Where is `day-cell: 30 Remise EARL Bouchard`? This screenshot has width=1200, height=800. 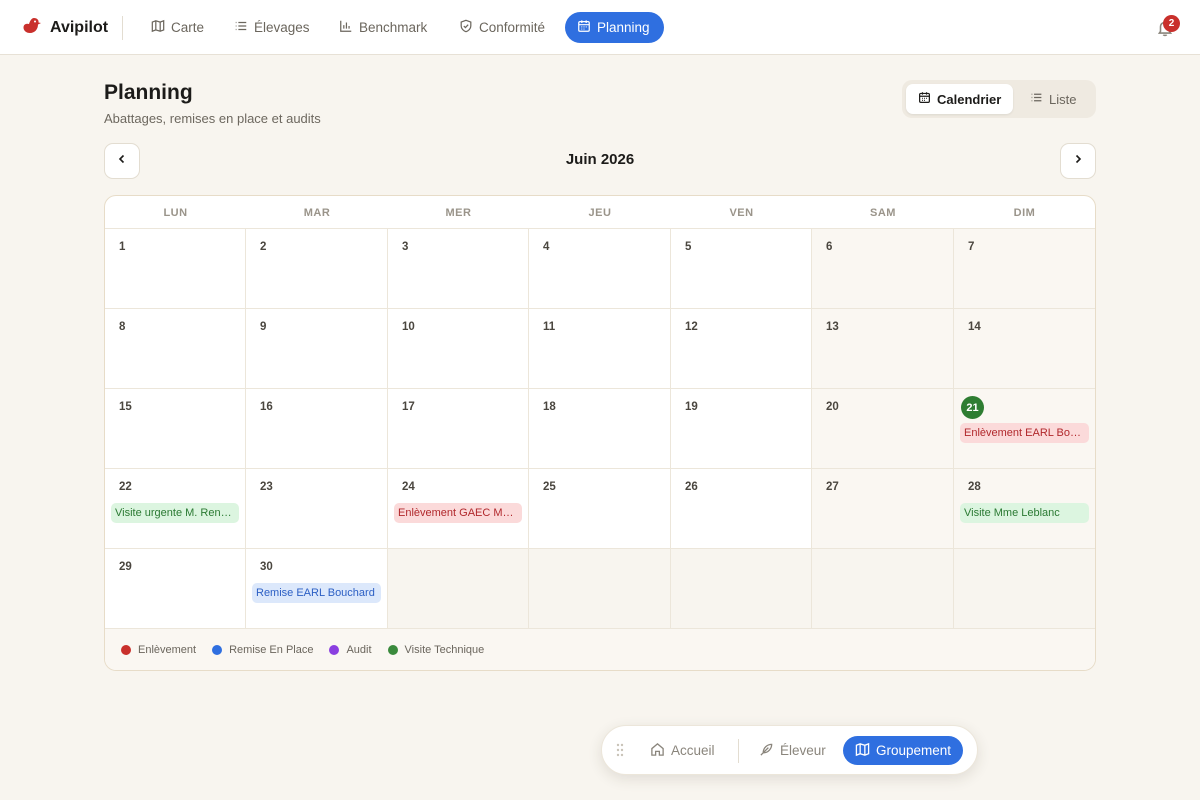
day-cell: 30 Remise EARL Bouchard is located at coordinates (317, 589).